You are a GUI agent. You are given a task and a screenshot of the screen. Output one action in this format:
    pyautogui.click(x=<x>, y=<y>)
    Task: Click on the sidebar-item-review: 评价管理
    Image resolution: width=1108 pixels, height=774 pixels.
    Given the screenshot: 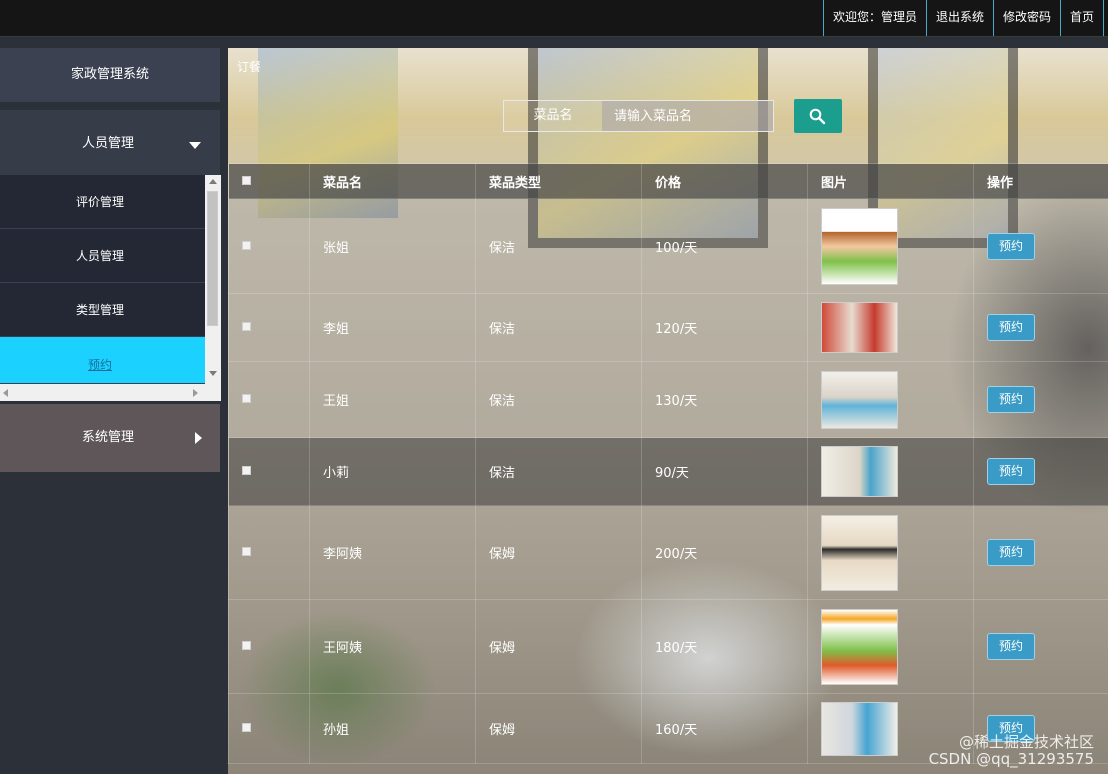 What is the action you would take?
    pyautogui.click(x=102, y=202)
    